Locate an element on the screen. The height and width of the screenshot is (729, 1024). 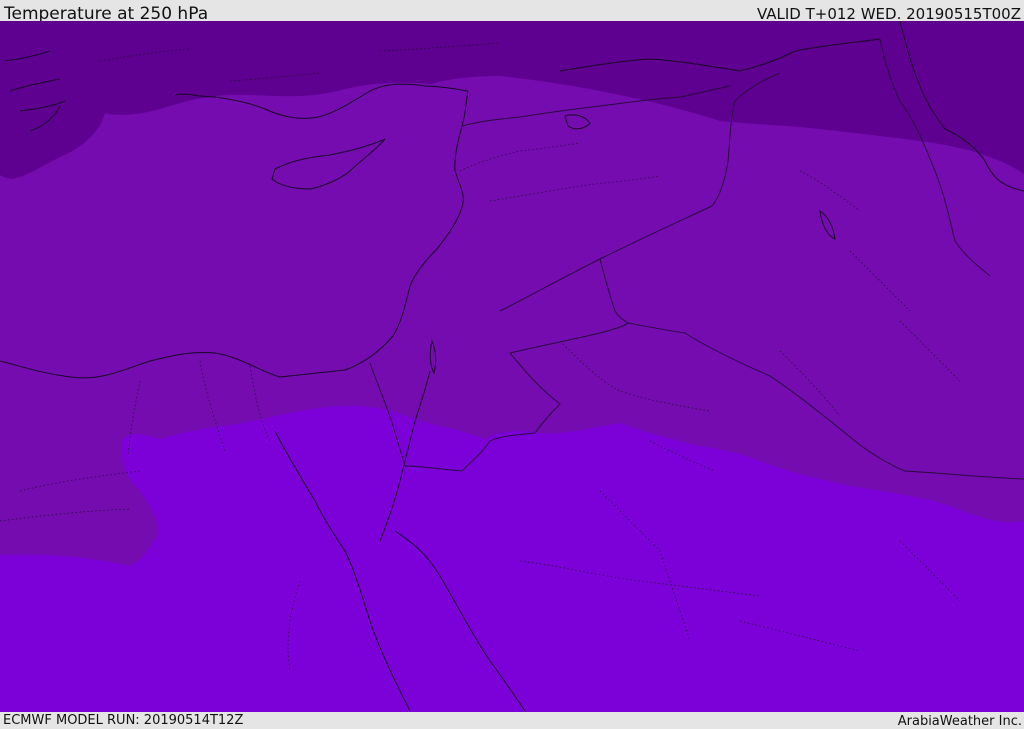
model-run-label: ECMWF MODEL RUN: 20190514T12Z is located at coordinates (123, 720).